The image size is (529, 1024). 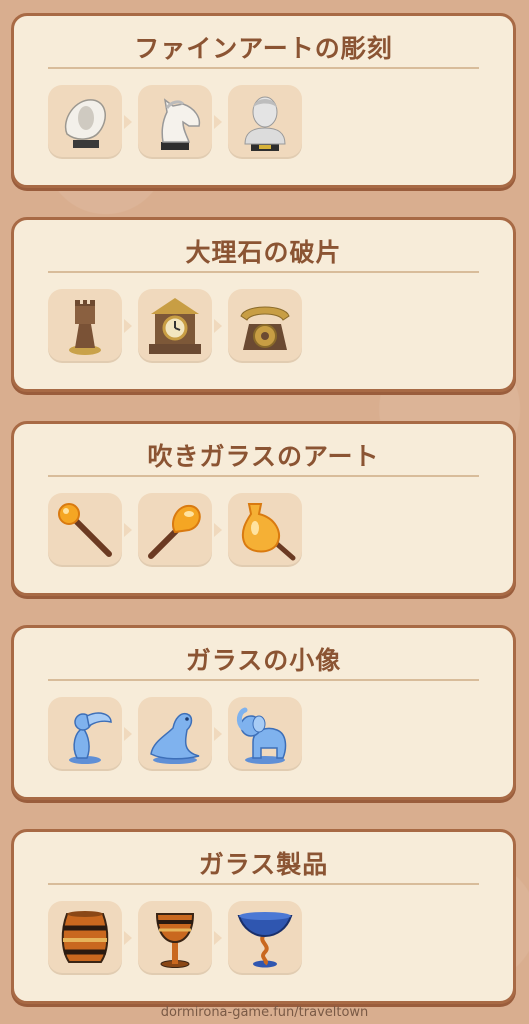 What do you see at coordinates (263, 660) in the screenshot?
I see `card-title: ガラスの小像` at bounding box center [263, 660].